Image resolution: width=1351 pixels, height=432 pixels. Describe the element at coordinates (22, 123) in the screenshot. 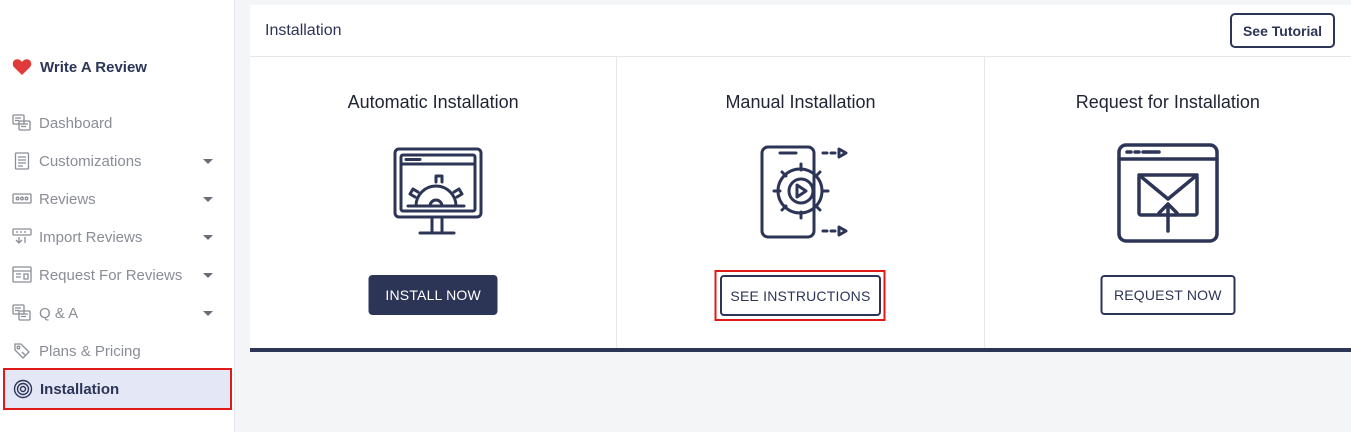

I see `dashboard-icon` at that location.